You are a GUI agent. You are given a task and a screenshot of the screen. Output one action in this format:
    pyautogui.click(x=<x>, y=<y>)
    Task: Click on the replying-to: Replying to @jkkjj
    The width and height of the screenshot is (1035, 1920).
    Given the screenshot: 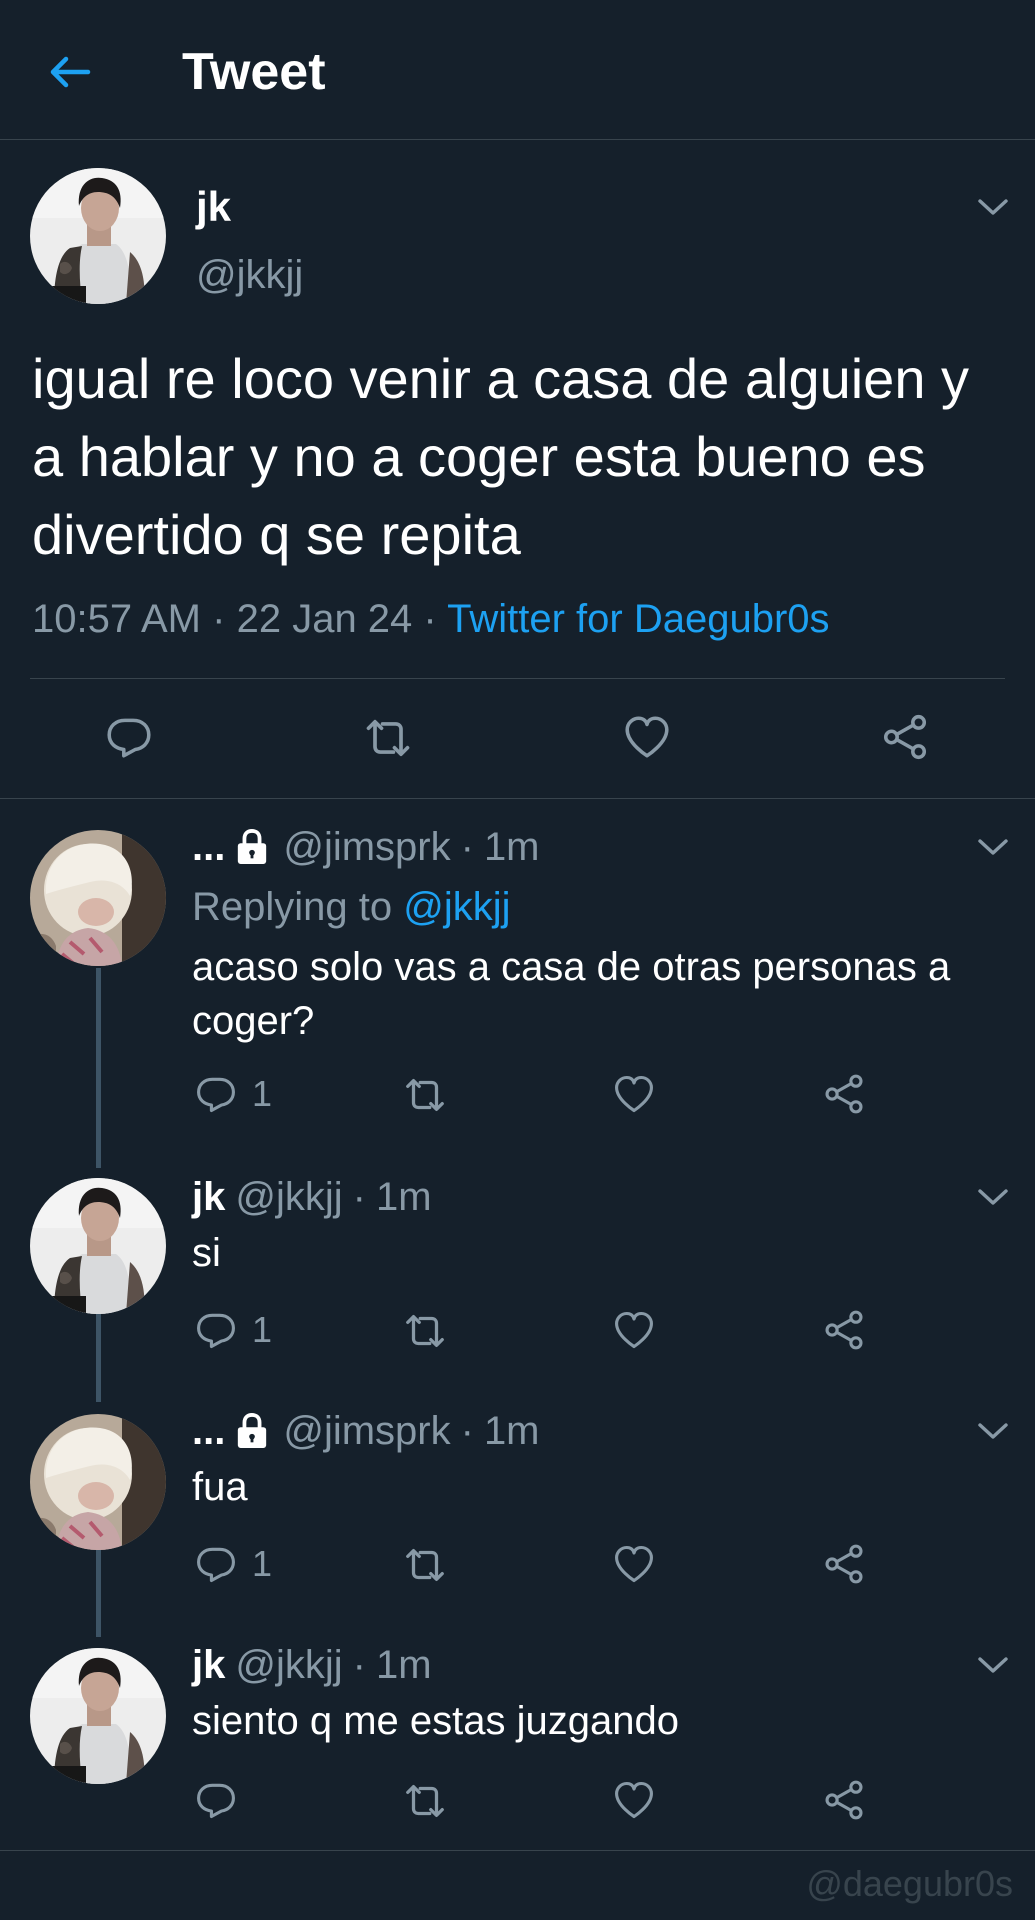 What is the action you would take?
    pyautogui.click(x=351, y=907)
    